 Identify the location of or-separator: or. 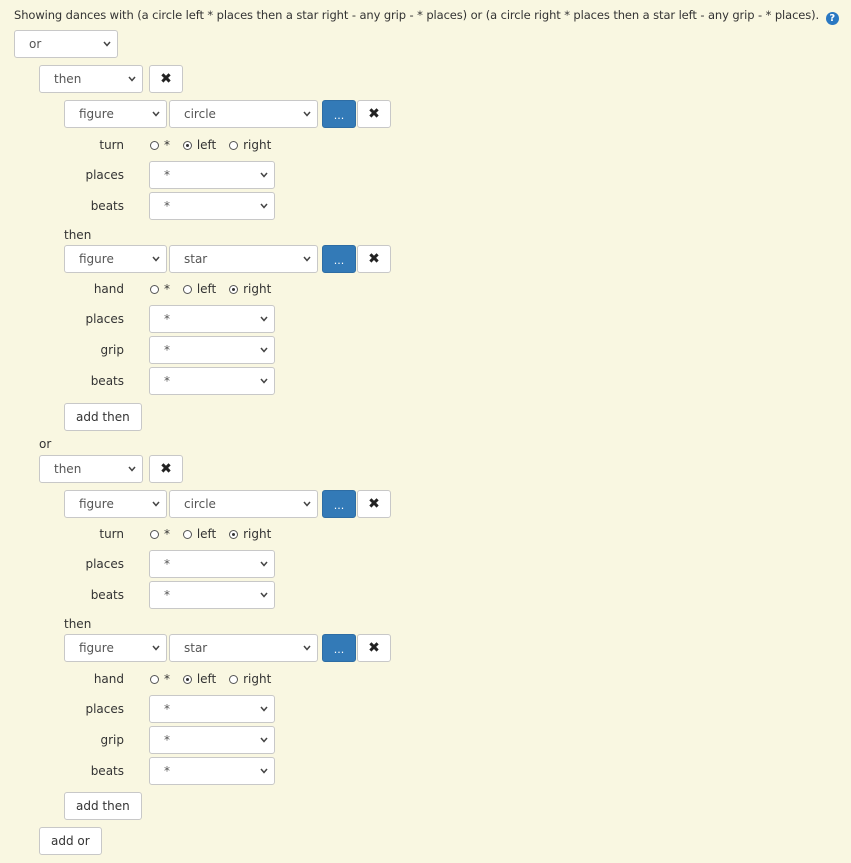
(45, 444).